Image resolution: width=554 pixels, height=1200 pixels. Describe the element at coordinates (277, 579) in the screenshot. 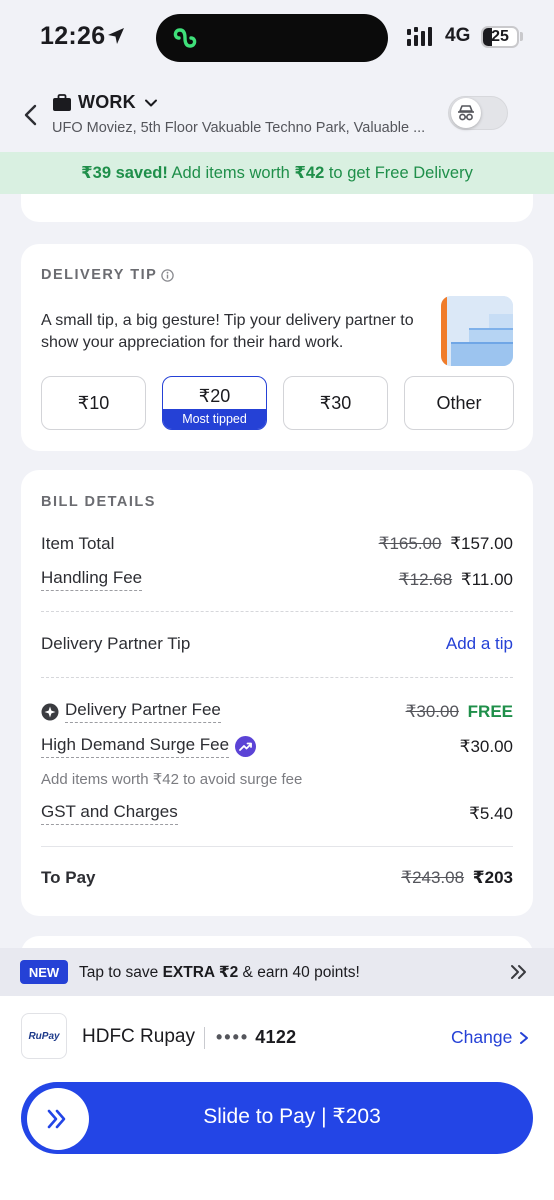

I see `handling-fee-row: Handling Fee ₹12.68 ₹11.00` at that location.